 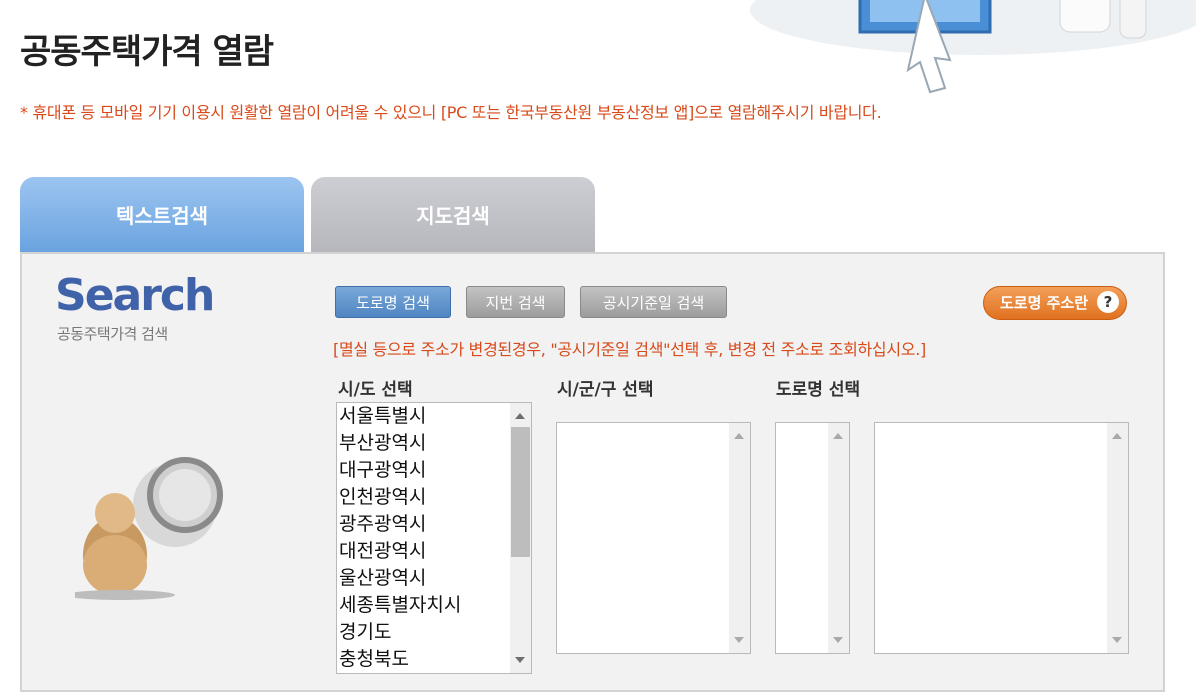 I want to click on sido-option: 인천광역시, so click(x=434, y=497).